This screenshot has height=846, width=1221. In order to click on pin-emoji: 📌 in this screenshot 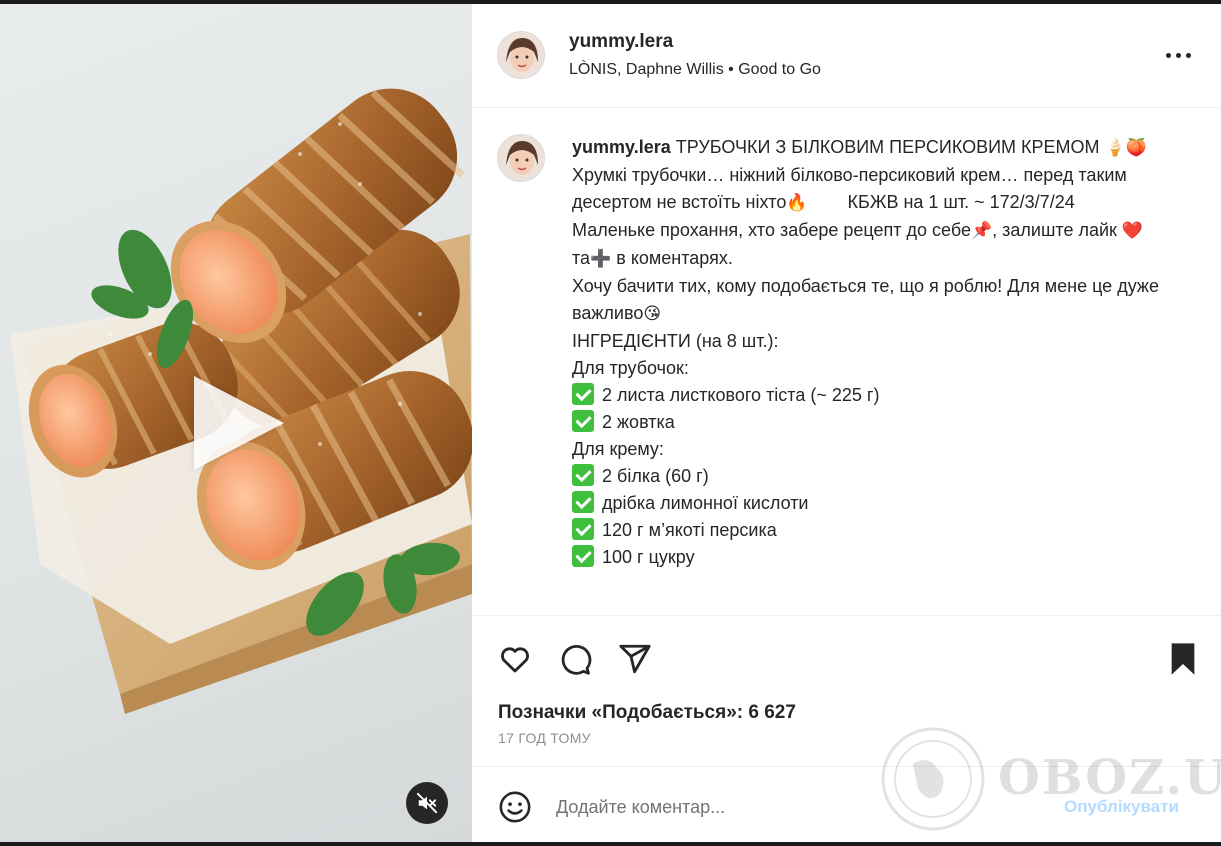, I will do `click(981, 231)`.